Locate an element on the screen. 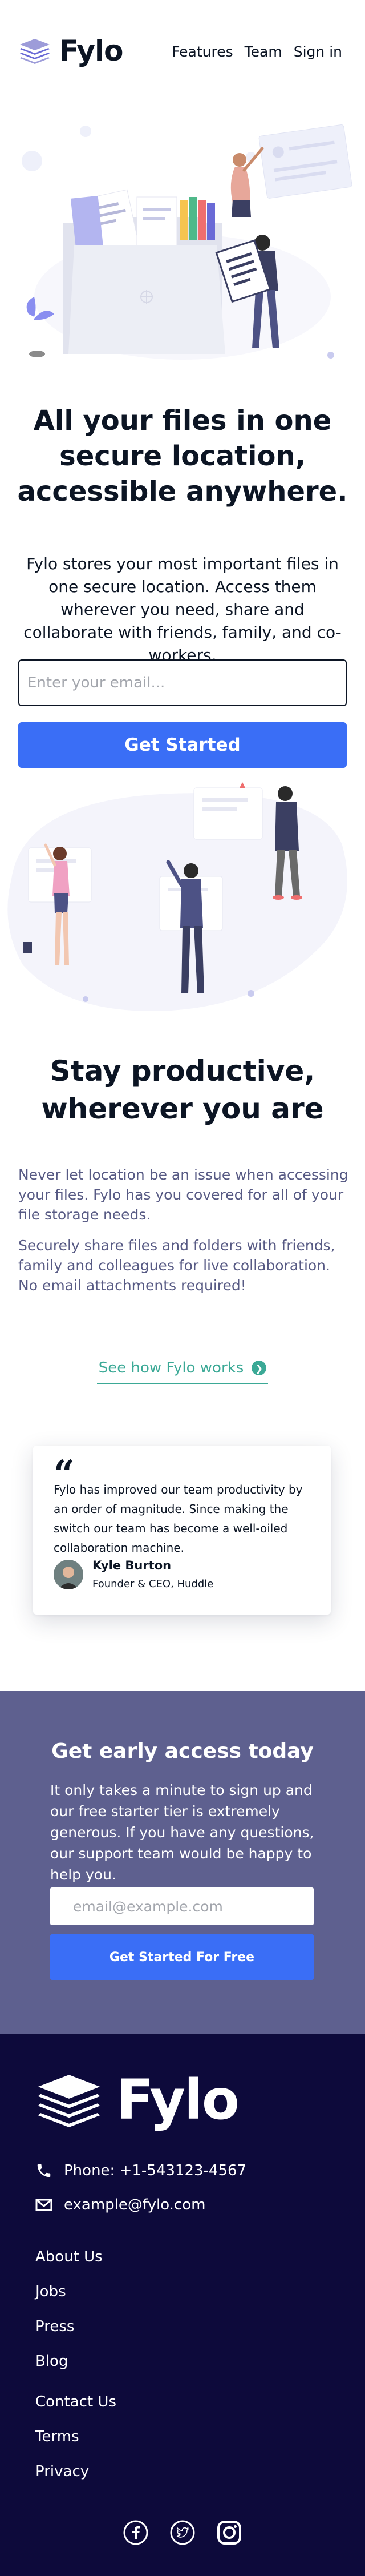 The image size is (365, 2576). nav-team: Team is located at coordinates (263, 51).